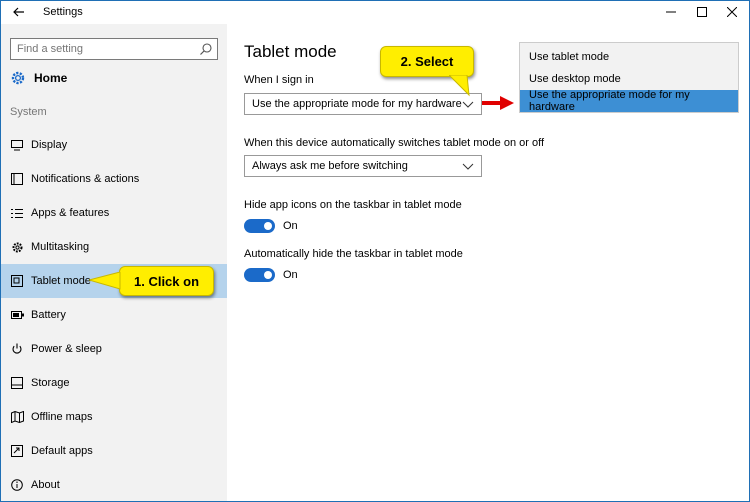 Image resolution: width=750 pixels, height=502 pixels. I want to click on sign-in-label: When I sign in, so click(279, 80).